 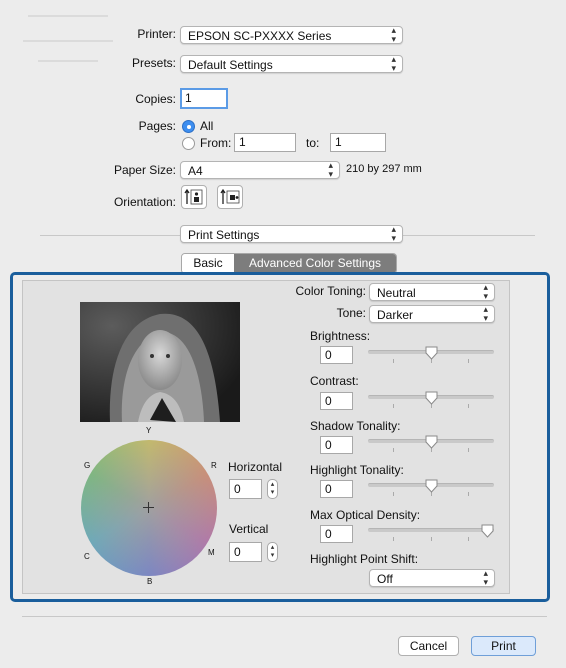 What do you see at coordinates (144, 202) in the screenshot?
I see `orientation-label: Orientation:` at bounding box center [144, 202].